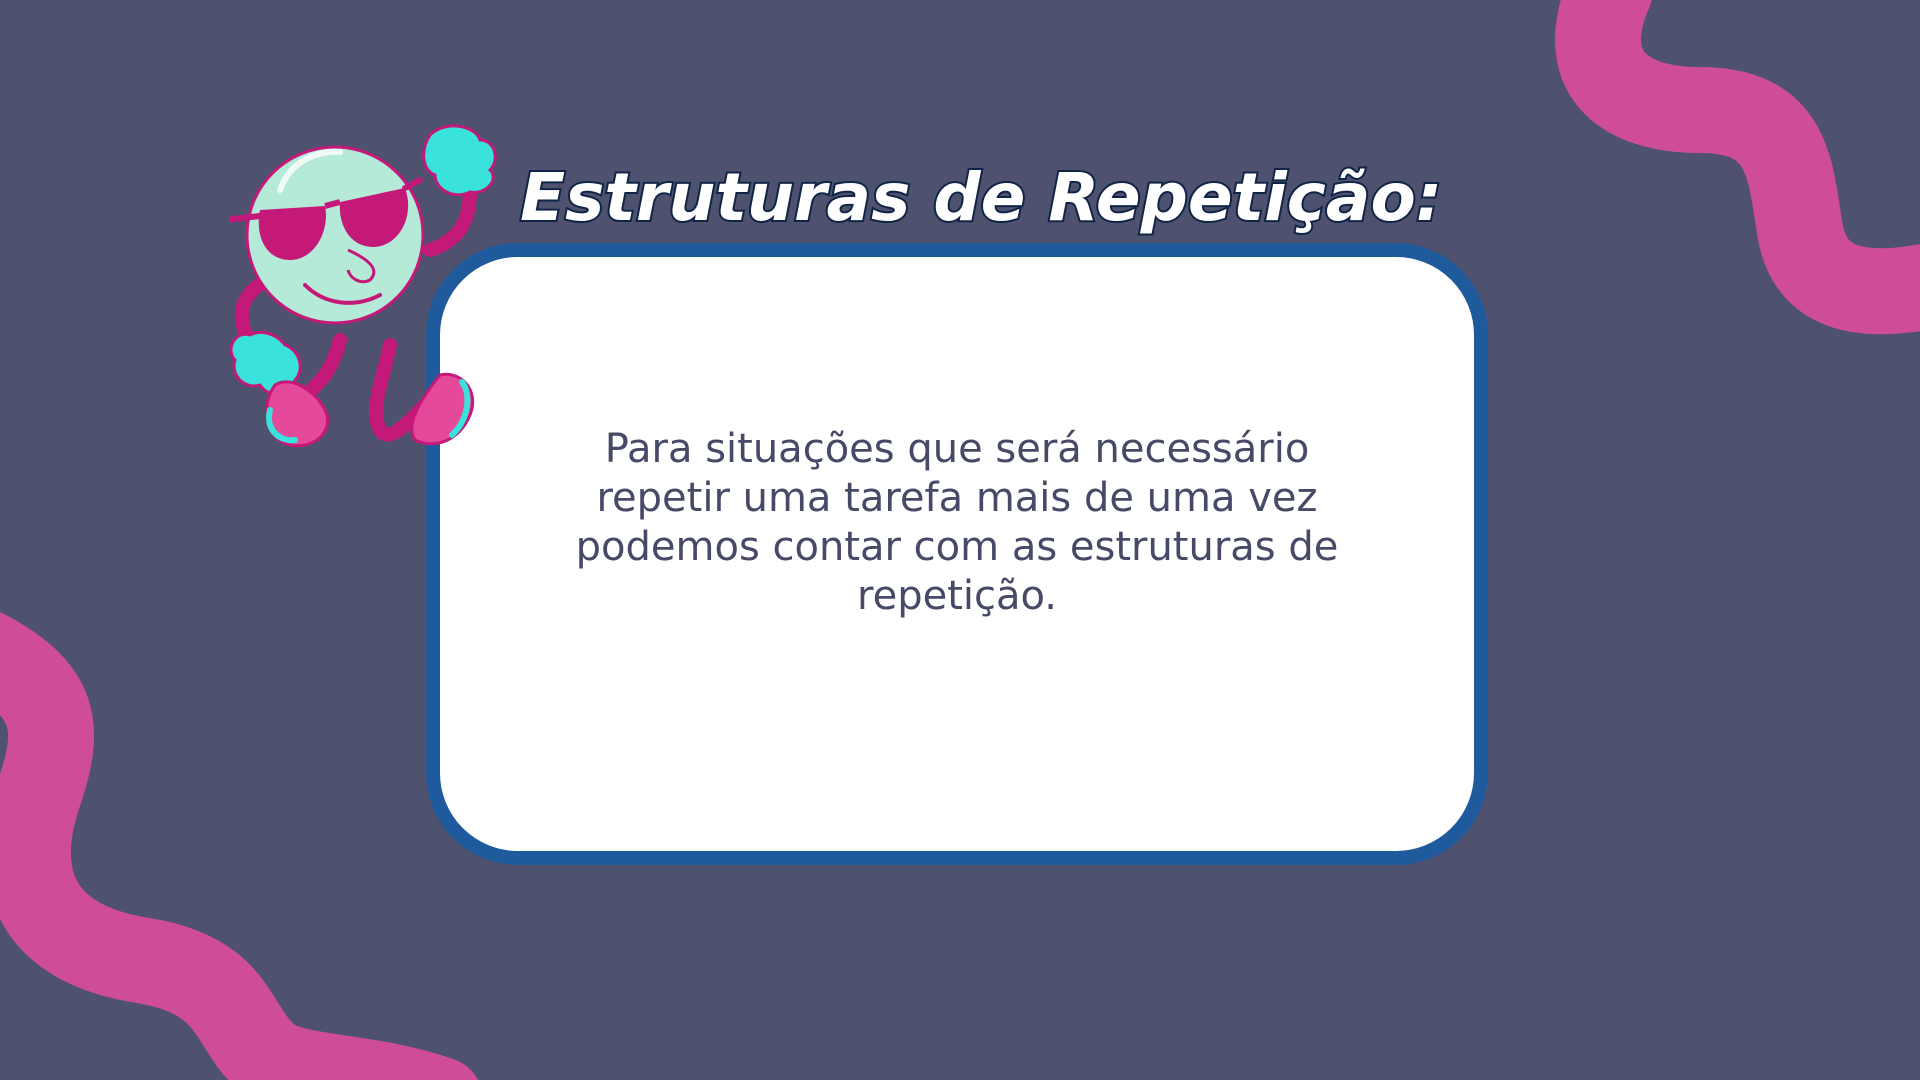 This screenshot has width=1920, height=1080. I want to click on squiggle-top-right, so click(1737, 167).